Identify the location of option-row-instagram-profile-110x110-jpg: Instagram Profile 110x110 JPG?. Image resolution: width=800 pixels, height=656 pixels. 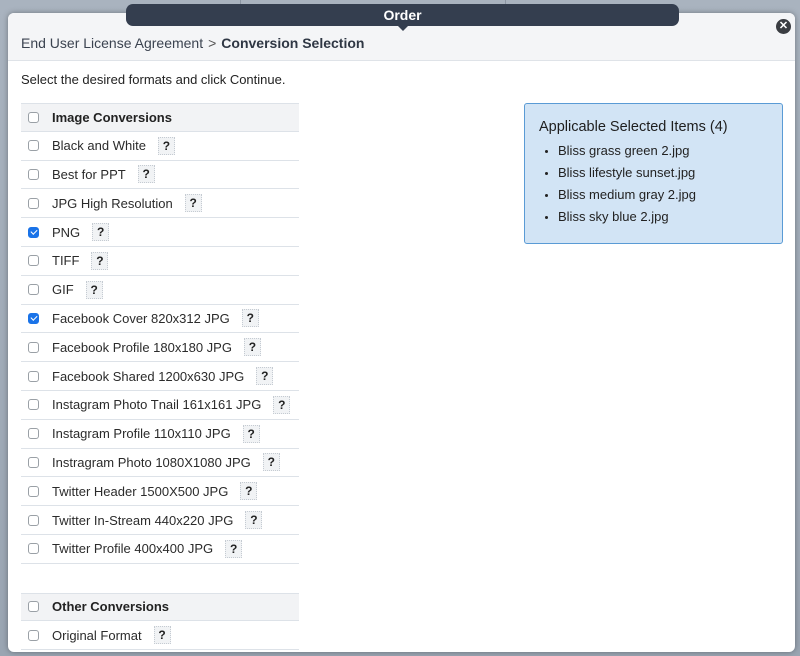
(160, 434).